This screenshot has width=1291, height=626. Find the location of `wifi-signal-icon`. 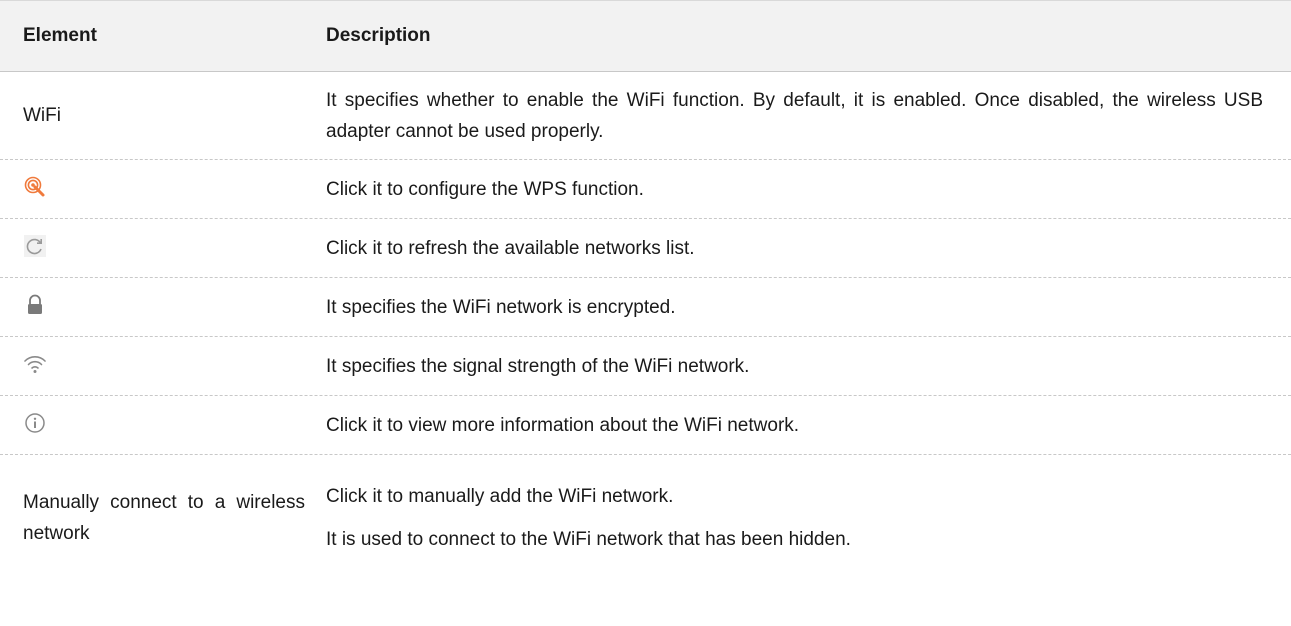

wifi-signal-icon is located at coordinates (35, 364).